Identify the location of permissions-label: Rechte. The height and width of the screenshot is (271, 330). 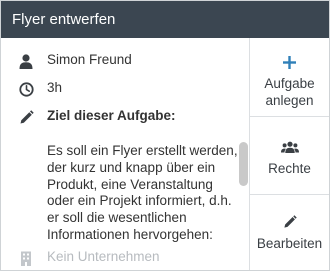
(289, 168).